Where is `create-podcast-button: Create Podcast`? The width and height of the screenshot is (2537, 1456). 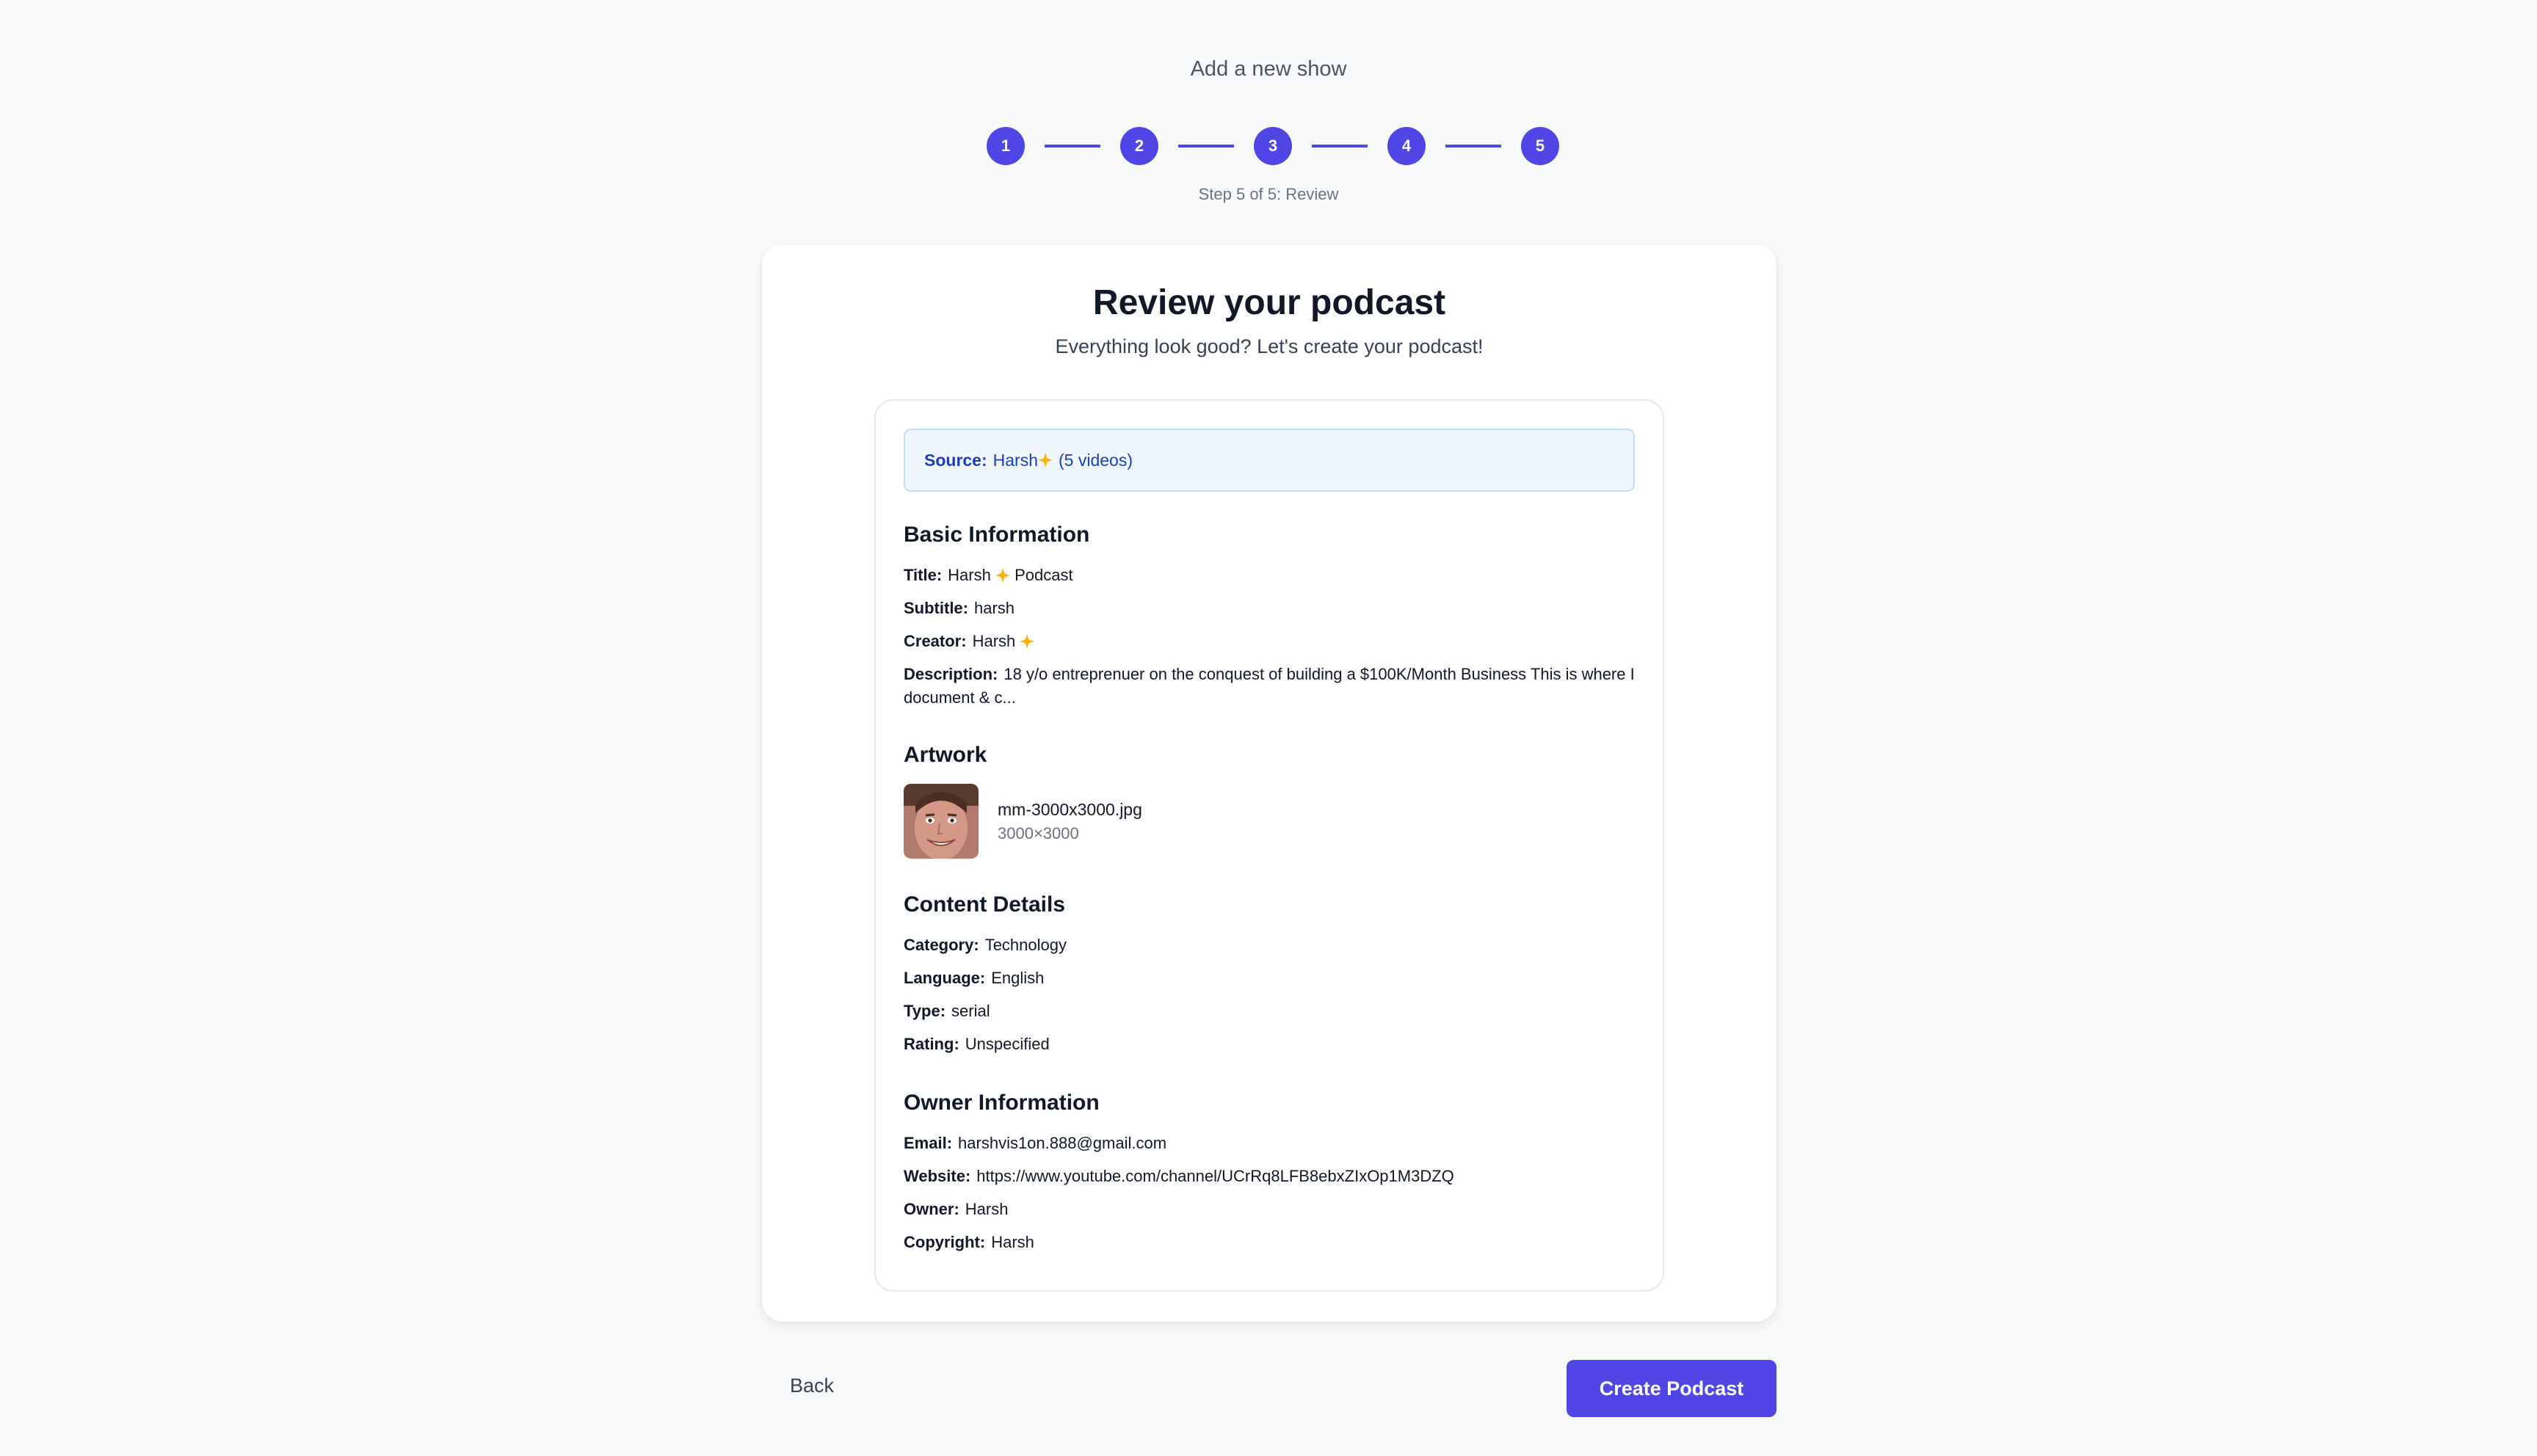
create-podcast-button: Create Podcast is located at coordinates (1671, 1389).